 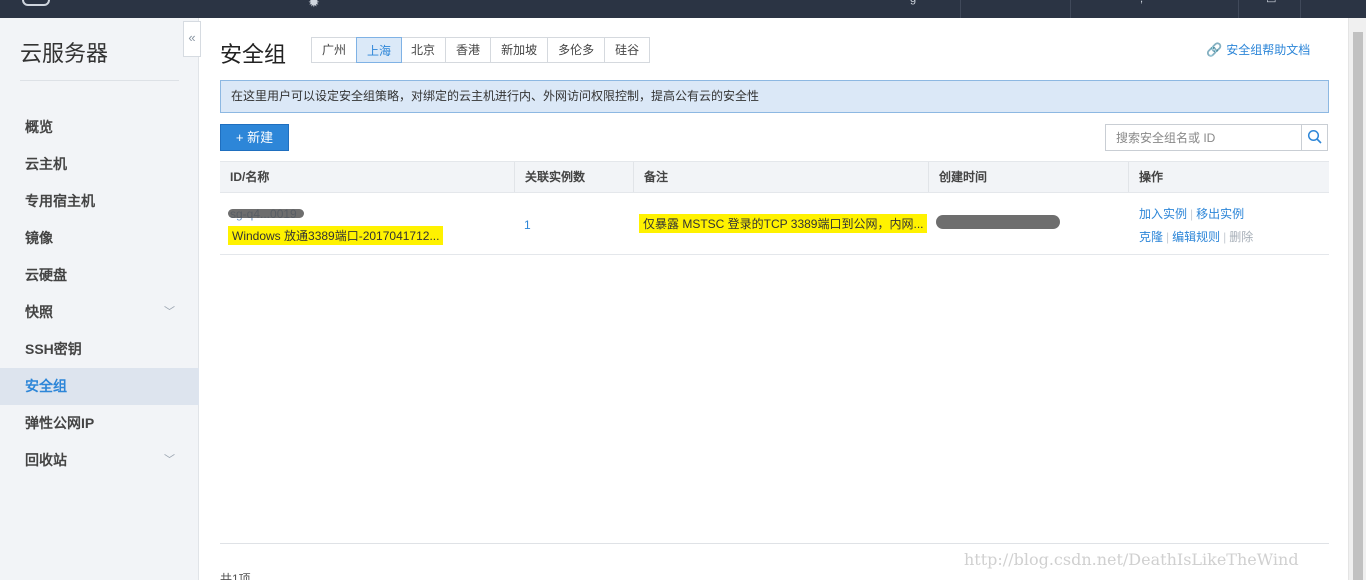 I want to click on message-icon: ▭, so click(x=1271, y=3).